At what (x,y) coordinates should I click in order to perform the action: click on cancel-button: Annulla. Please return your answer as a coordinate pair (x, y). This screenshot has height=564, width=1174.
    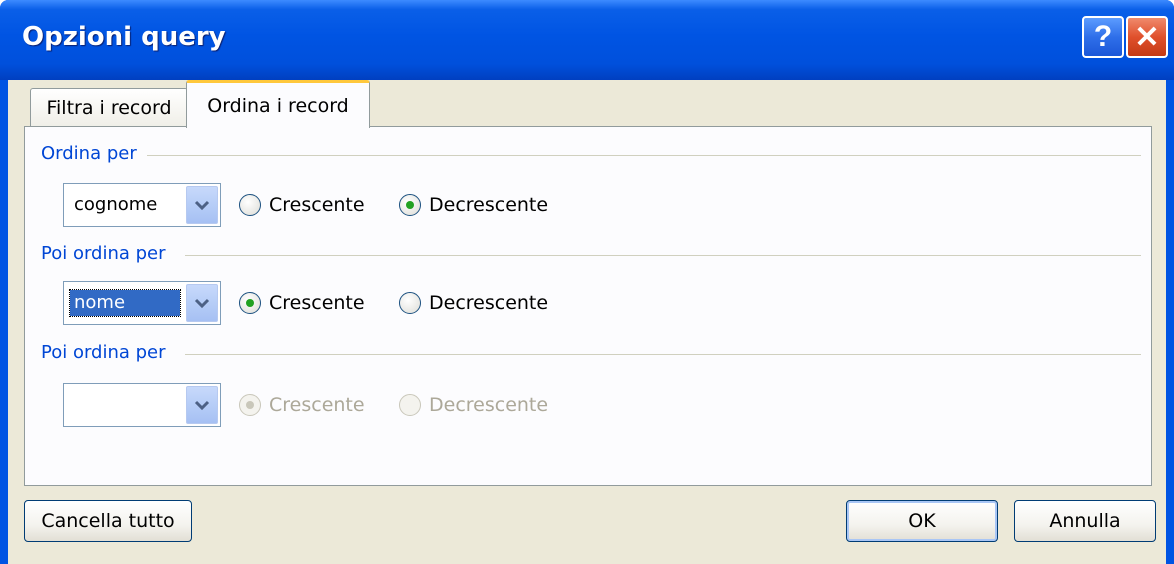
    Looking at the image, I should click on (1085, 521).